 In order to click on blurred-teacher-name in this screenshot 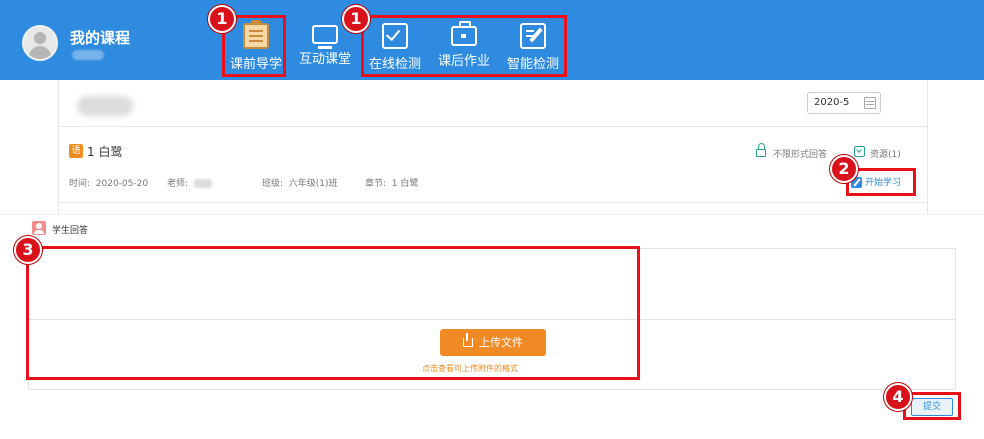, I will do `click(202, 183)`.